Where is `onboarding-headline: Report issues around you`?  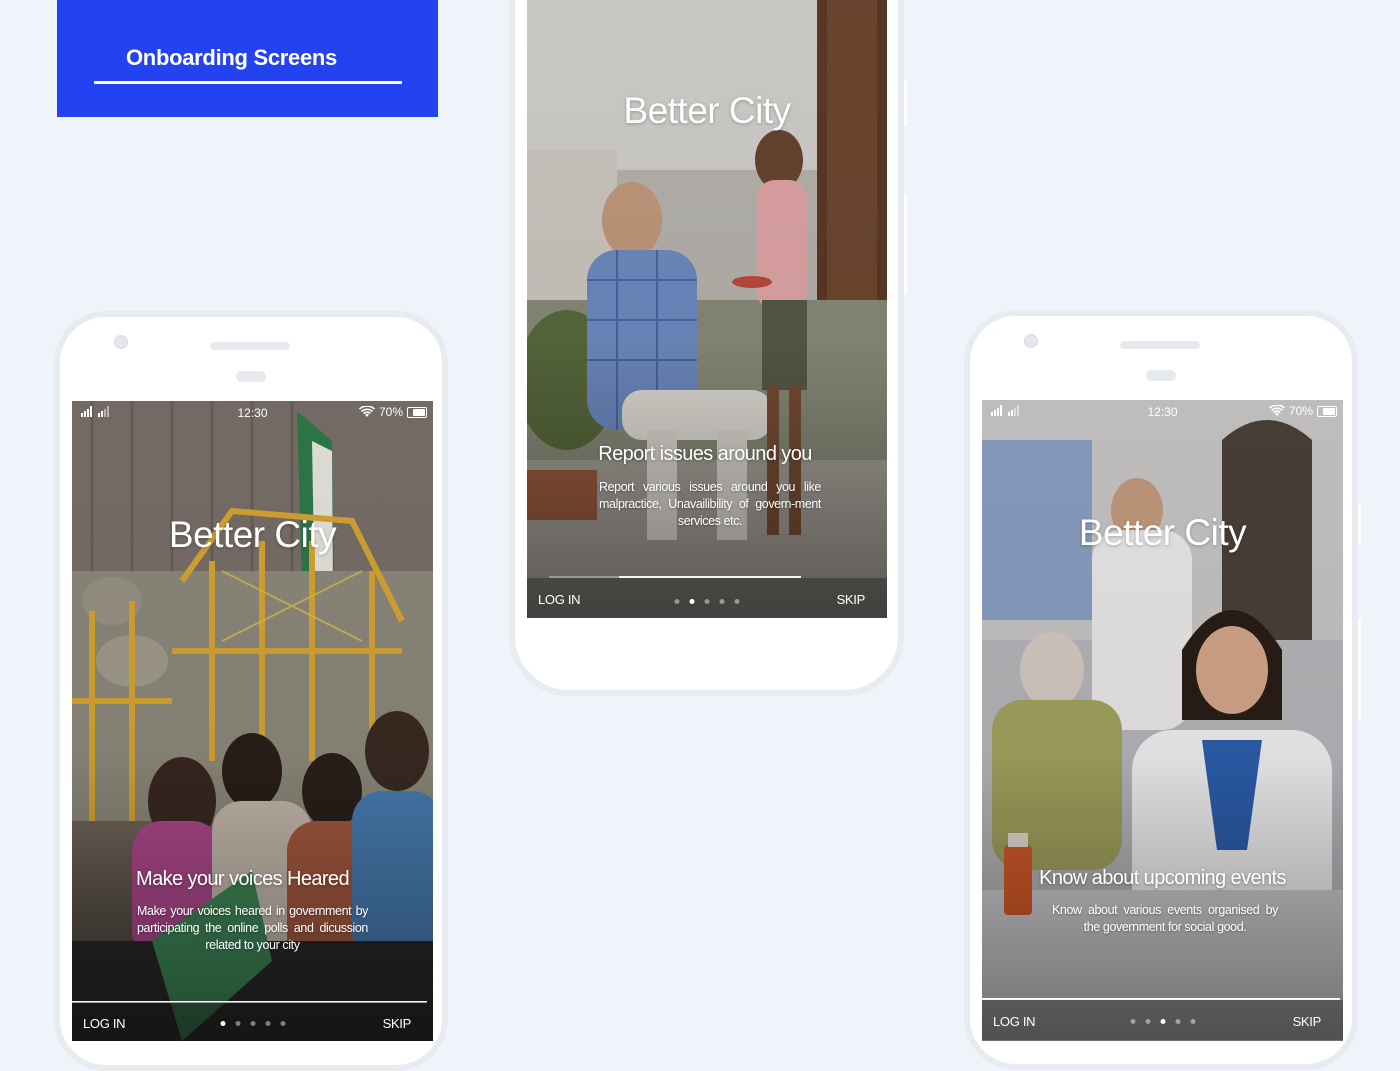
onboarding-headline: Report issues around you is located at coordinates (705, 454).